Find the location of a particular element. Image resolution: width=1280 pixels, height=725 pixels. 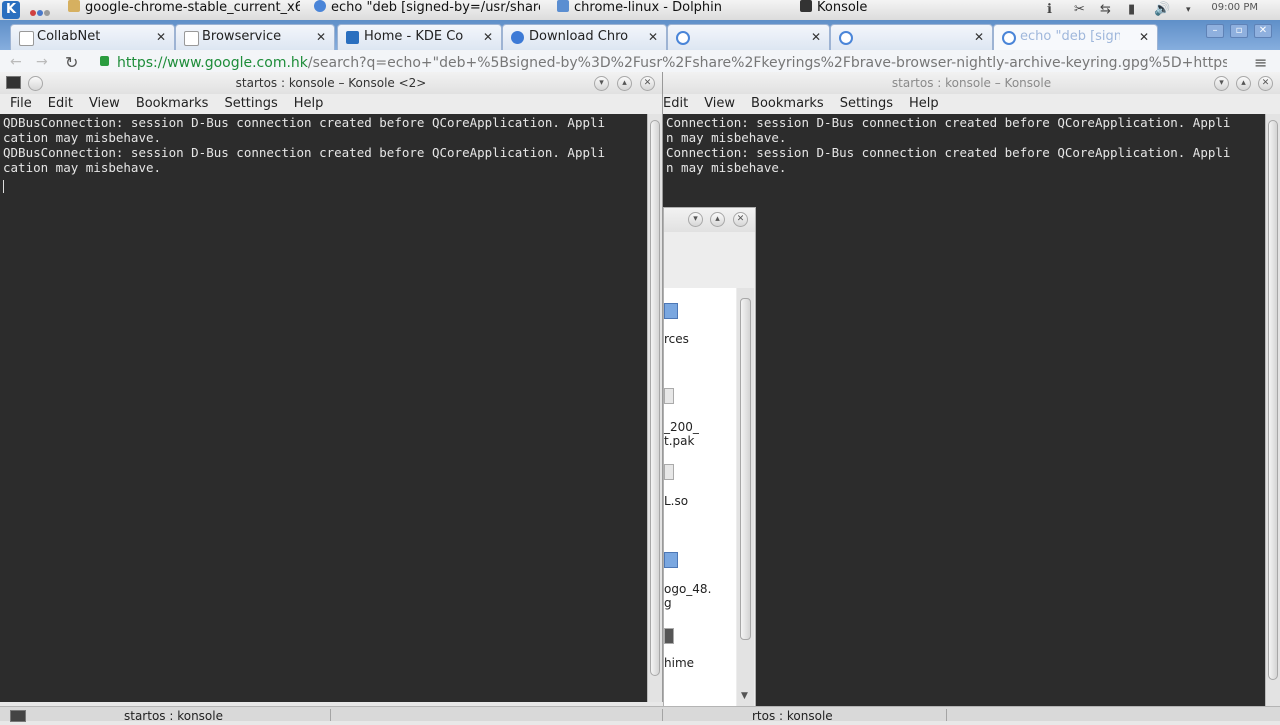

battery-icon: ▮ is located at coordinates (1131, 9).